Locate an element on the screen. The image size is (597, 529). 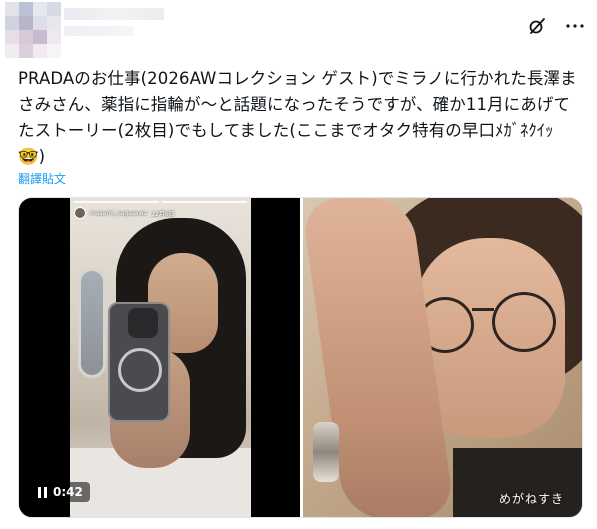
airplane-window is located at coordinates (92, 323).